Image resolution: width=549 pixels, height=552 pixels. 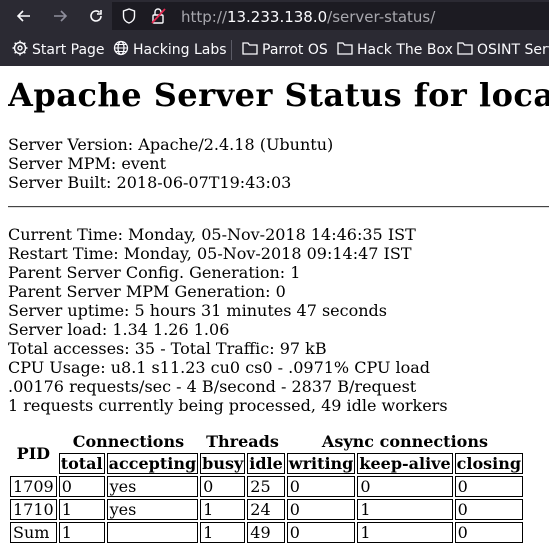 I want to click on back-icon, so click(x=24, y=16).